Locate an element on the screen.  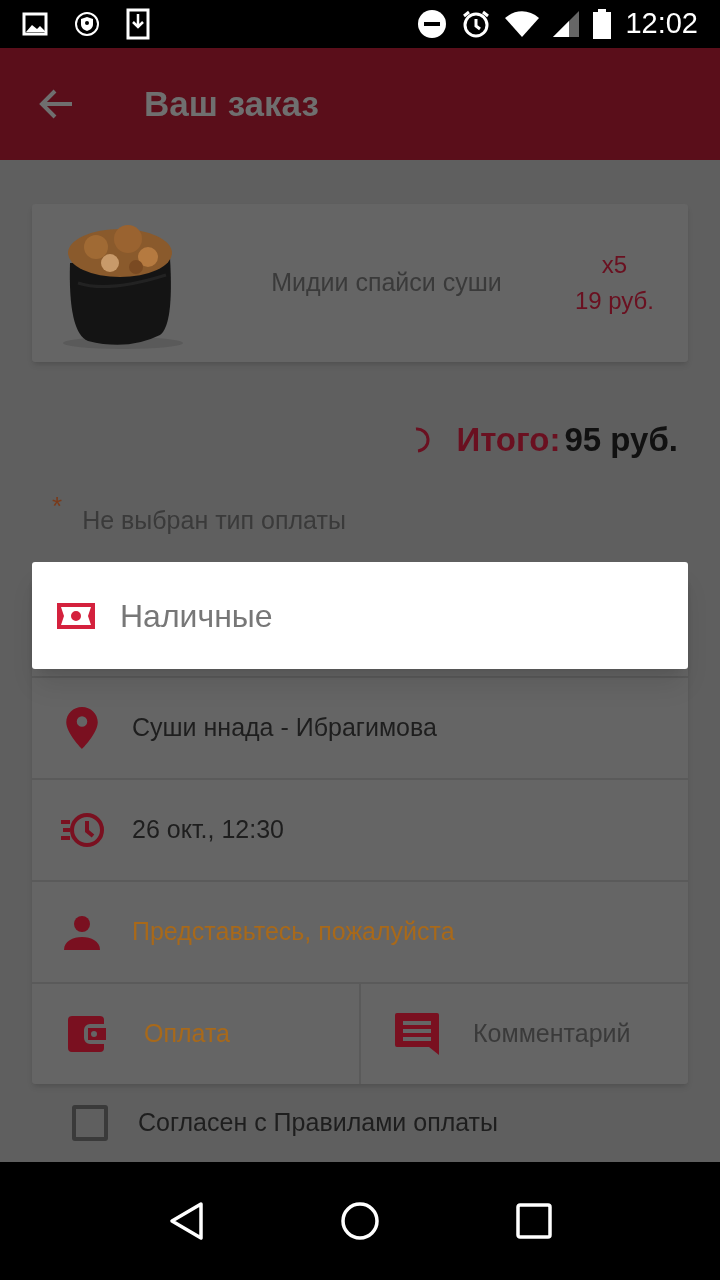
clock-icon is located at coordinates (82, 830).